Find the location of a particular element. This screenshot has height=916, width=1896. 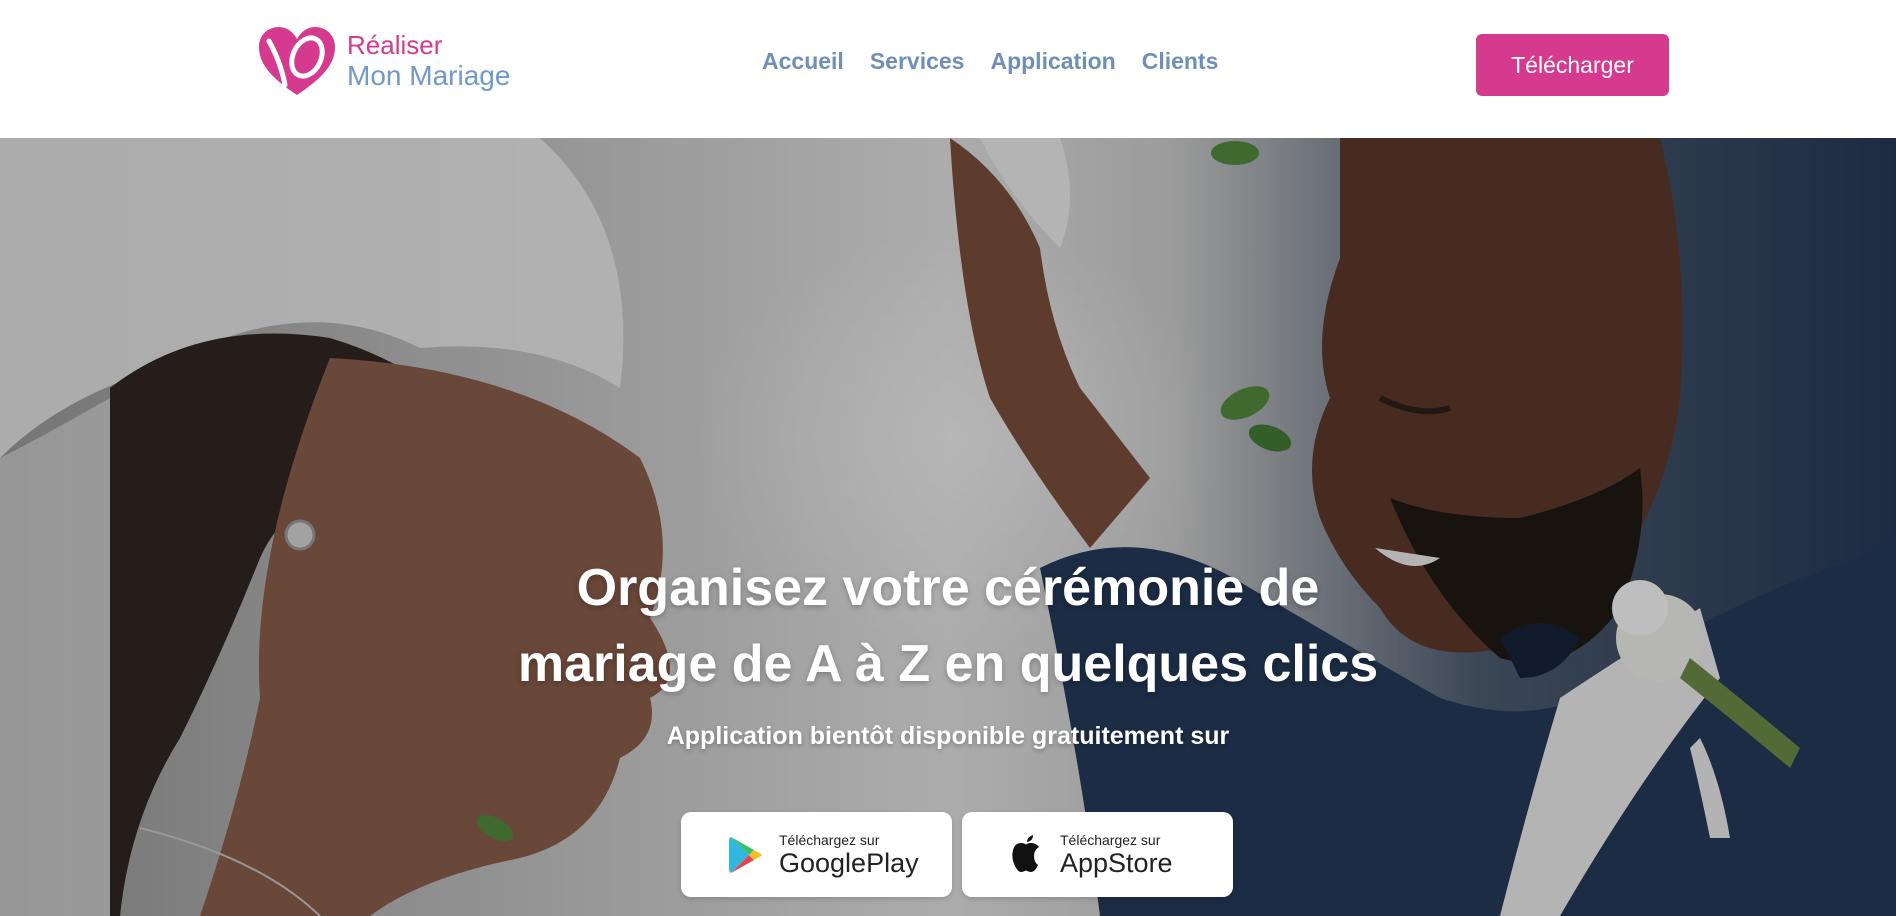

brand-name: Réaliser Mon Mariage is located at coordinates (429, 60).